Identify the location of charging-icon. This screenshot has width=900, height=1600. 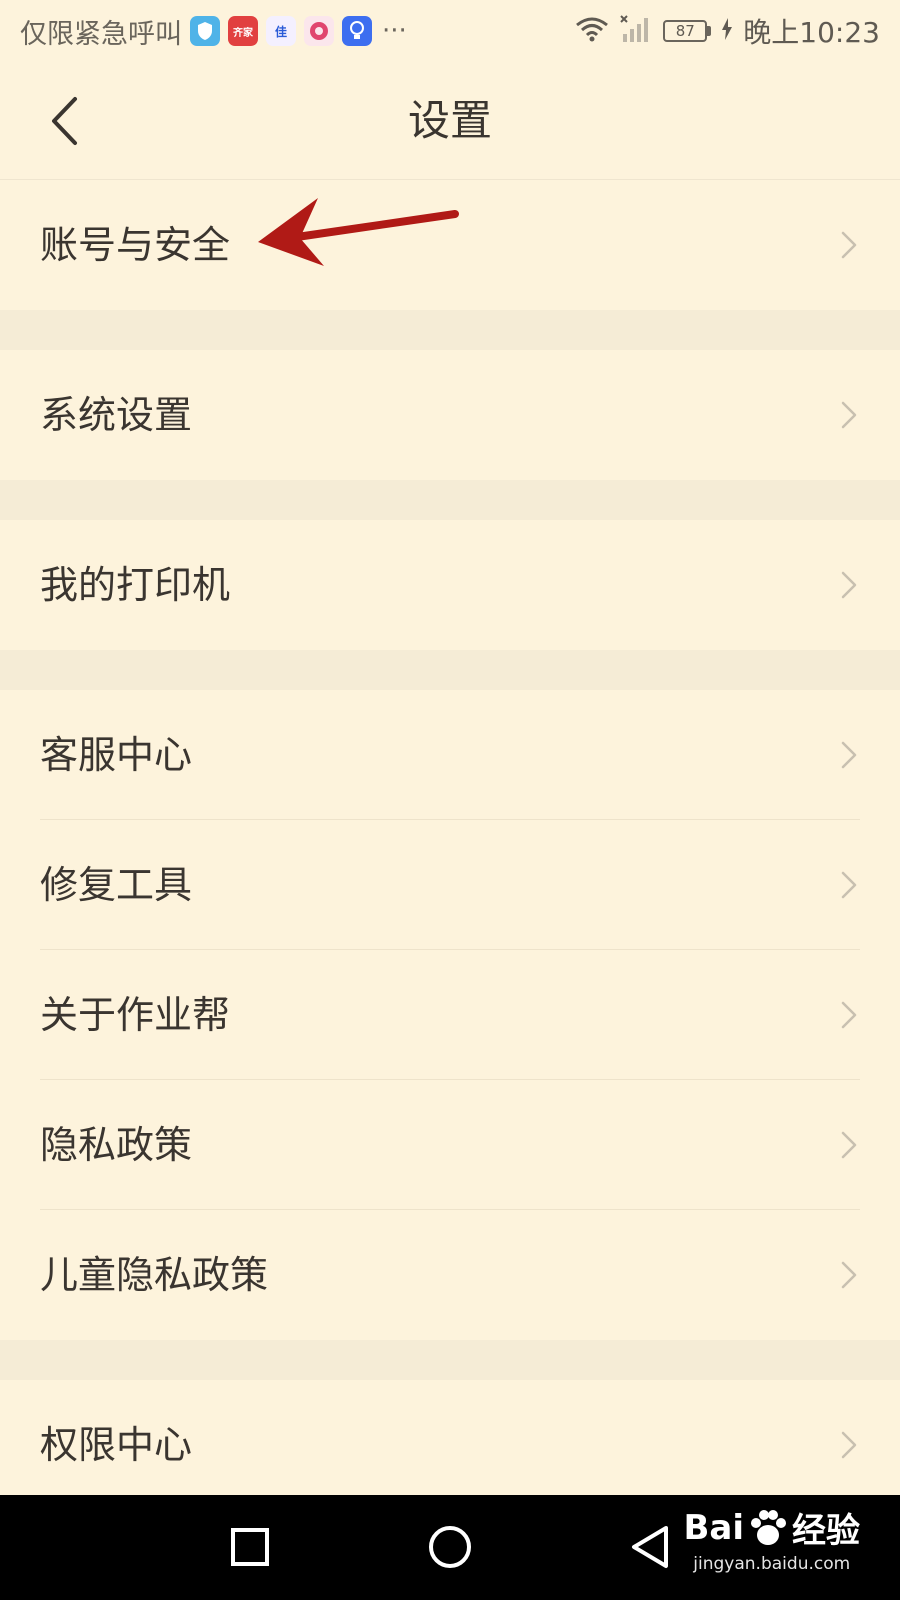
(727, 31).